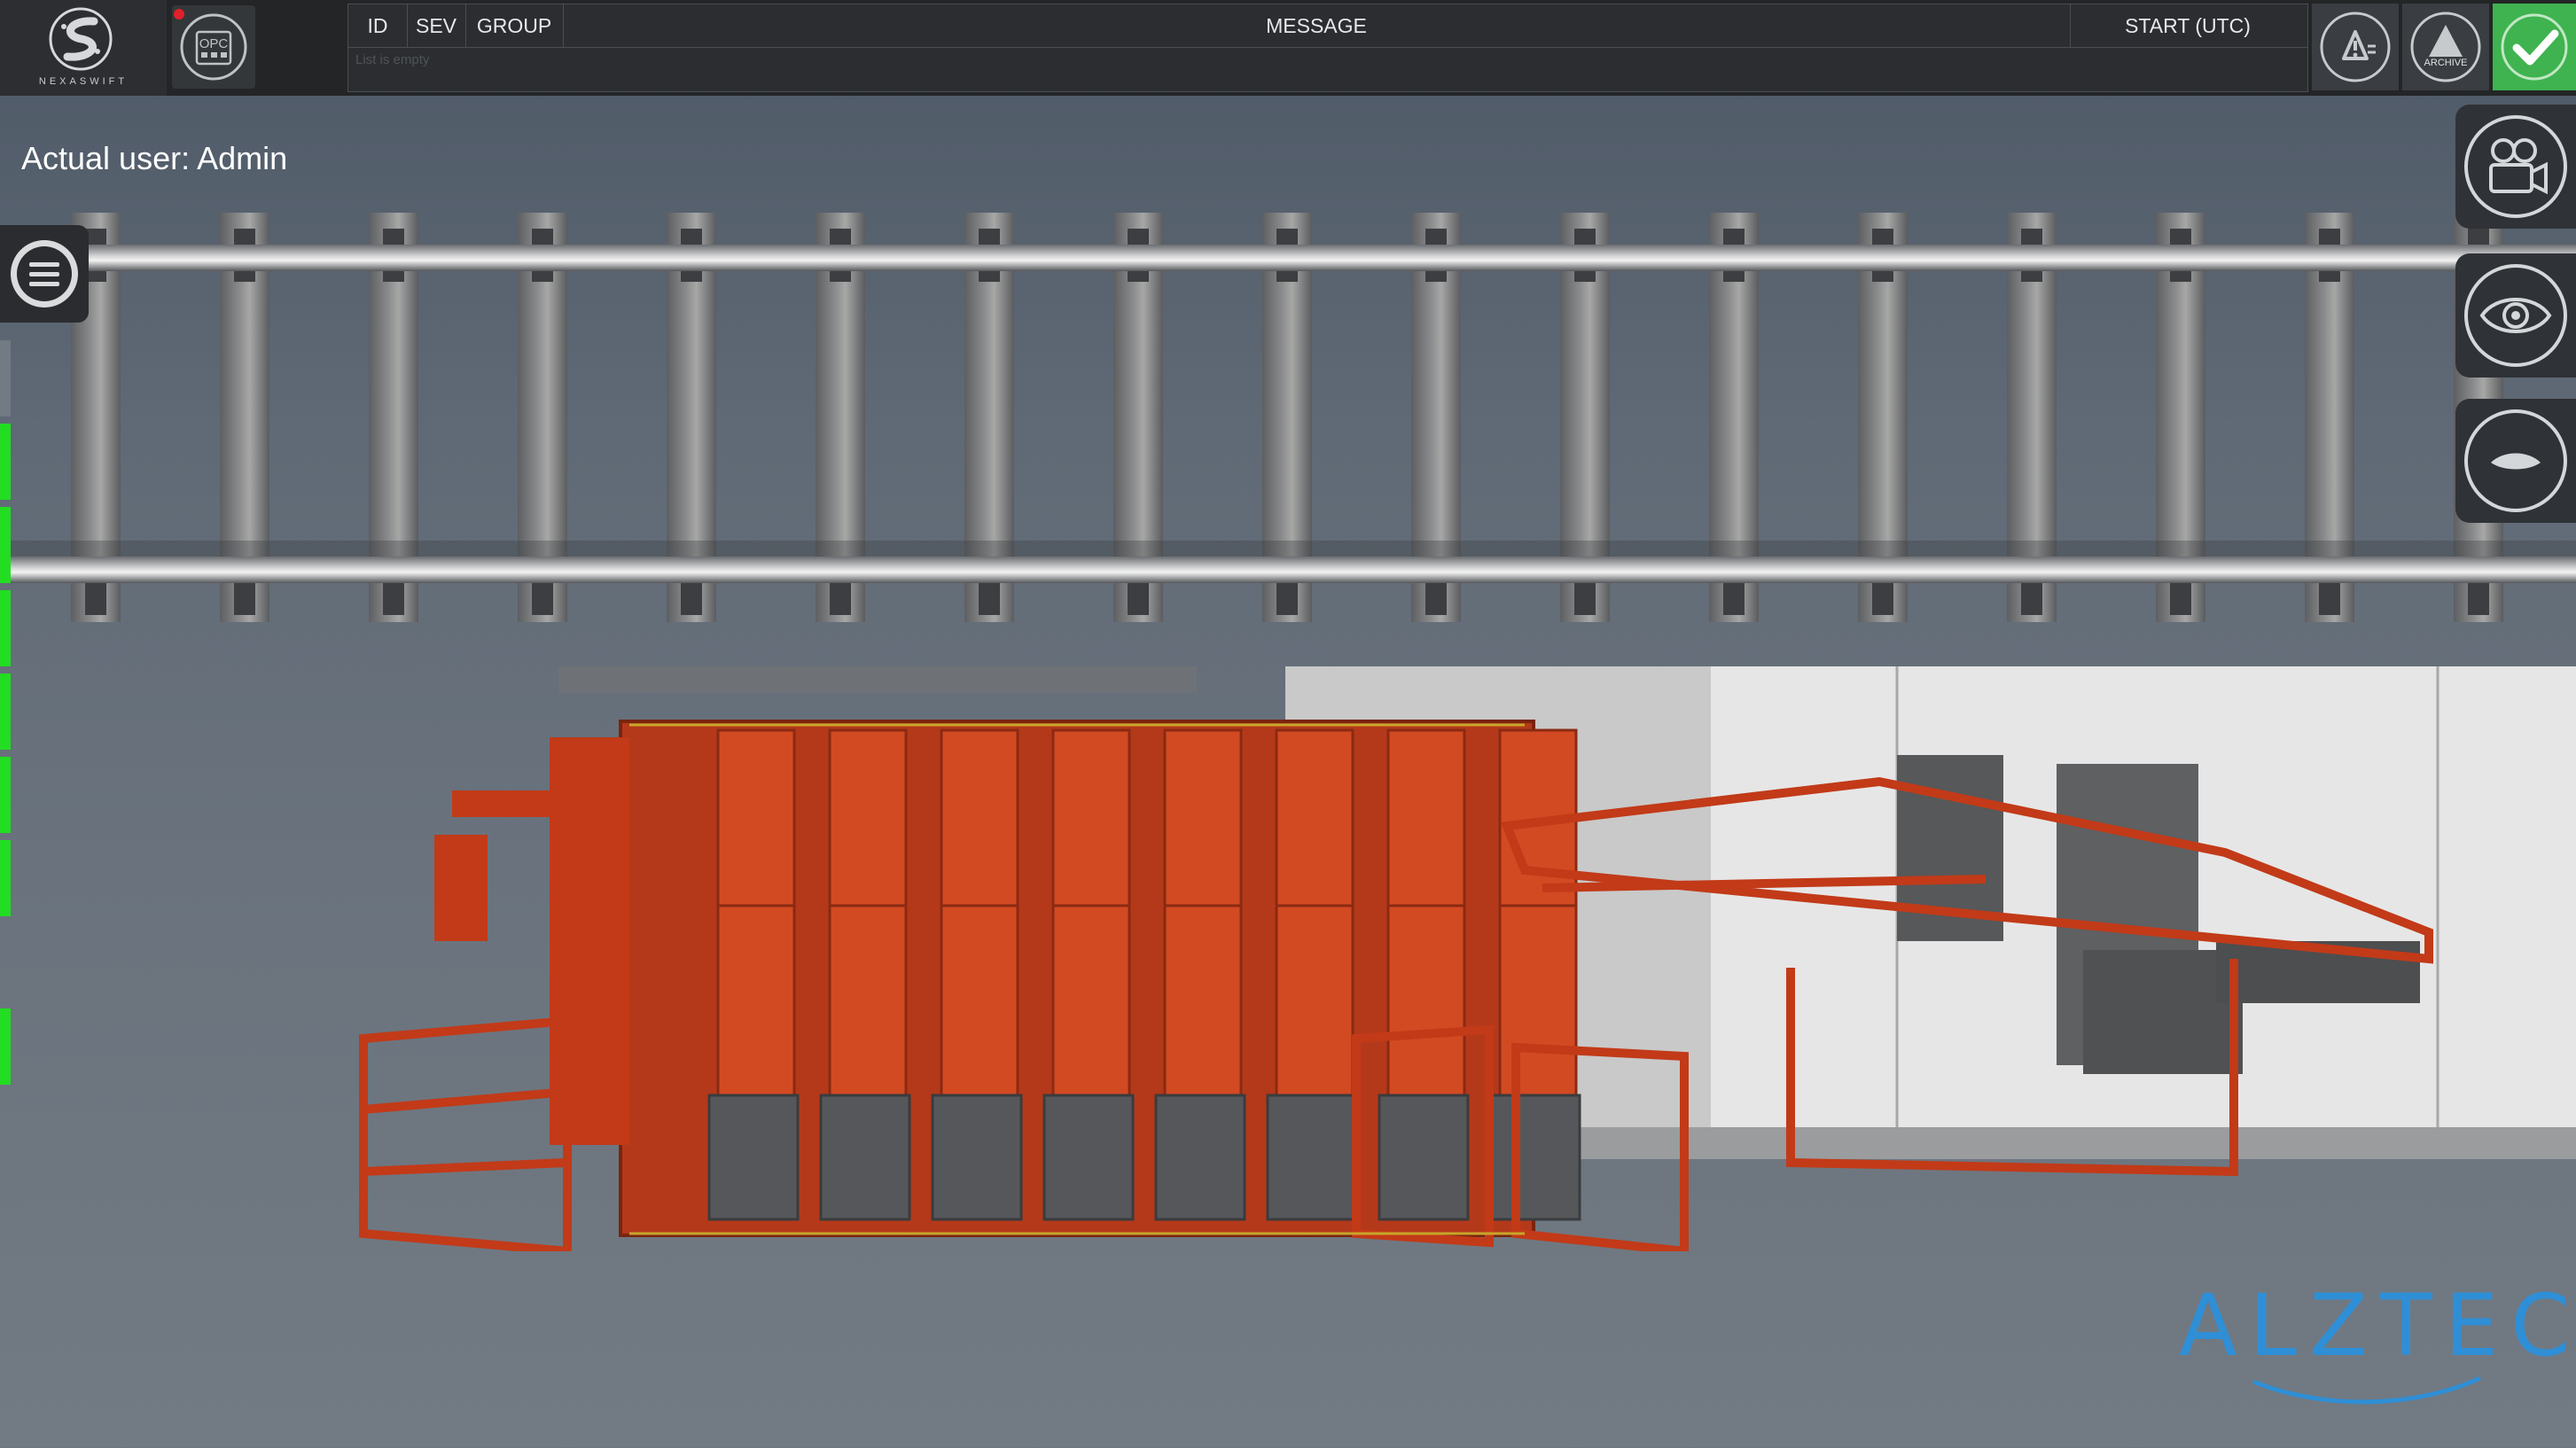  I want to click on acknowledge-button, so click(2534, 47).